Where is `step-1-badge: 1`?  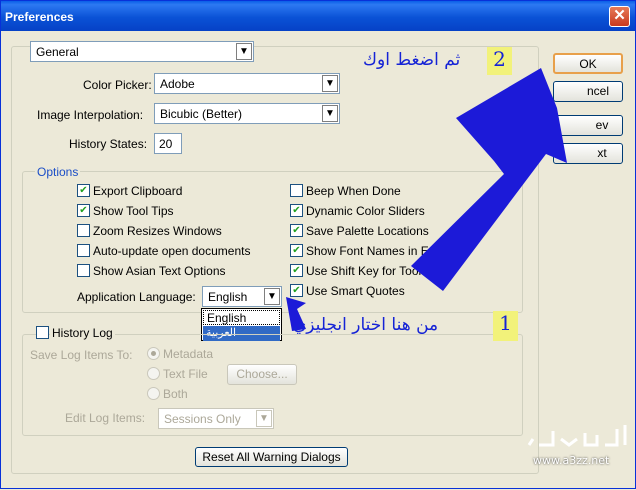 step-1-badge: 1 is located at coordinates (505, 326).